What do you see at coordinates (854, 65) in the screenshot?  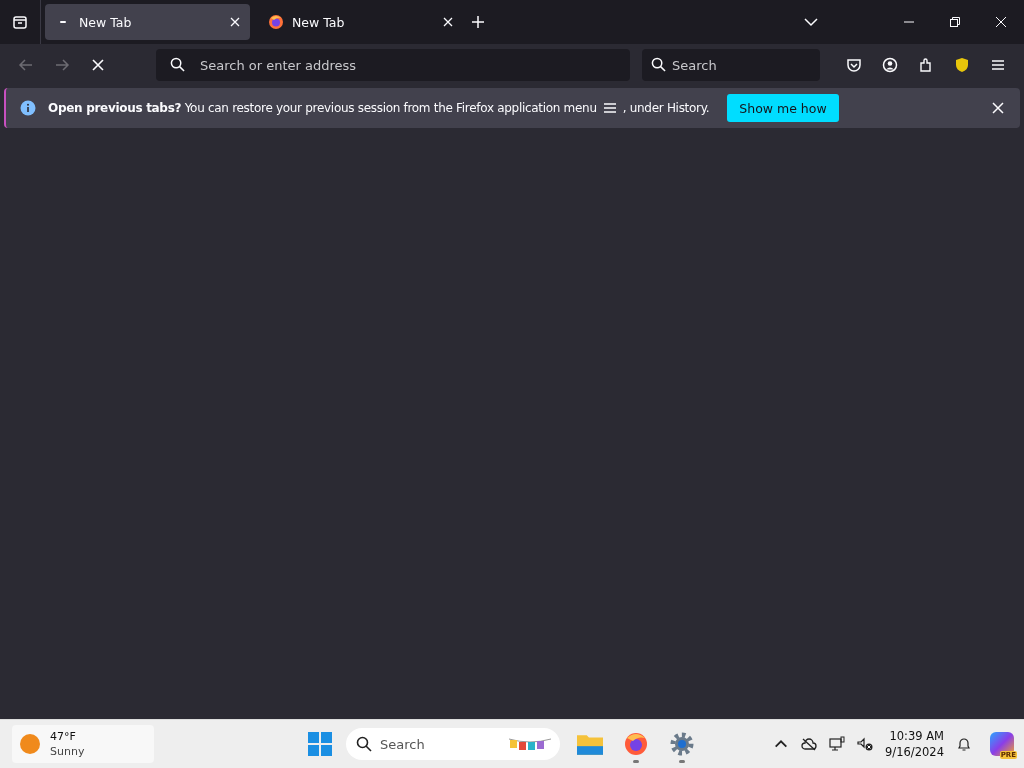 I see `pocket-icon` at bounding box center [854, 65].